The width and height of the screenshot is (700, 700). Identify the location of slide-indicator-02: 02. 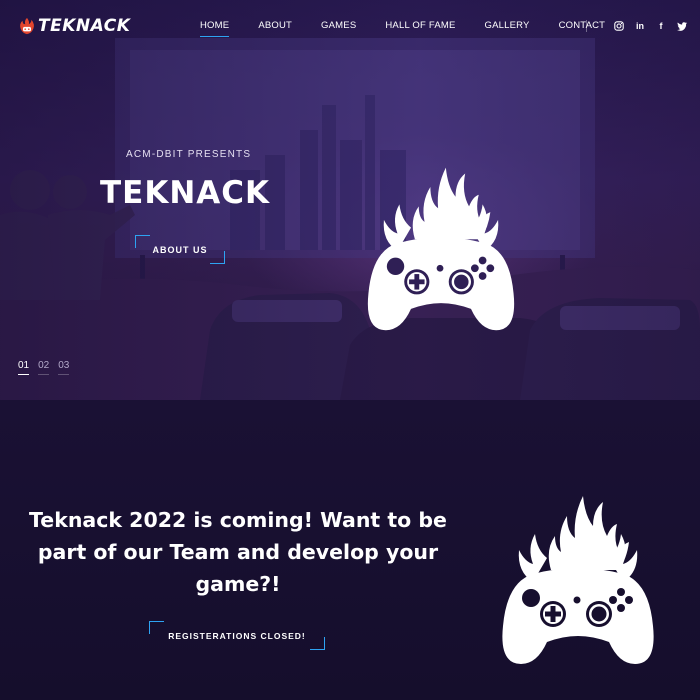
(44, 367).